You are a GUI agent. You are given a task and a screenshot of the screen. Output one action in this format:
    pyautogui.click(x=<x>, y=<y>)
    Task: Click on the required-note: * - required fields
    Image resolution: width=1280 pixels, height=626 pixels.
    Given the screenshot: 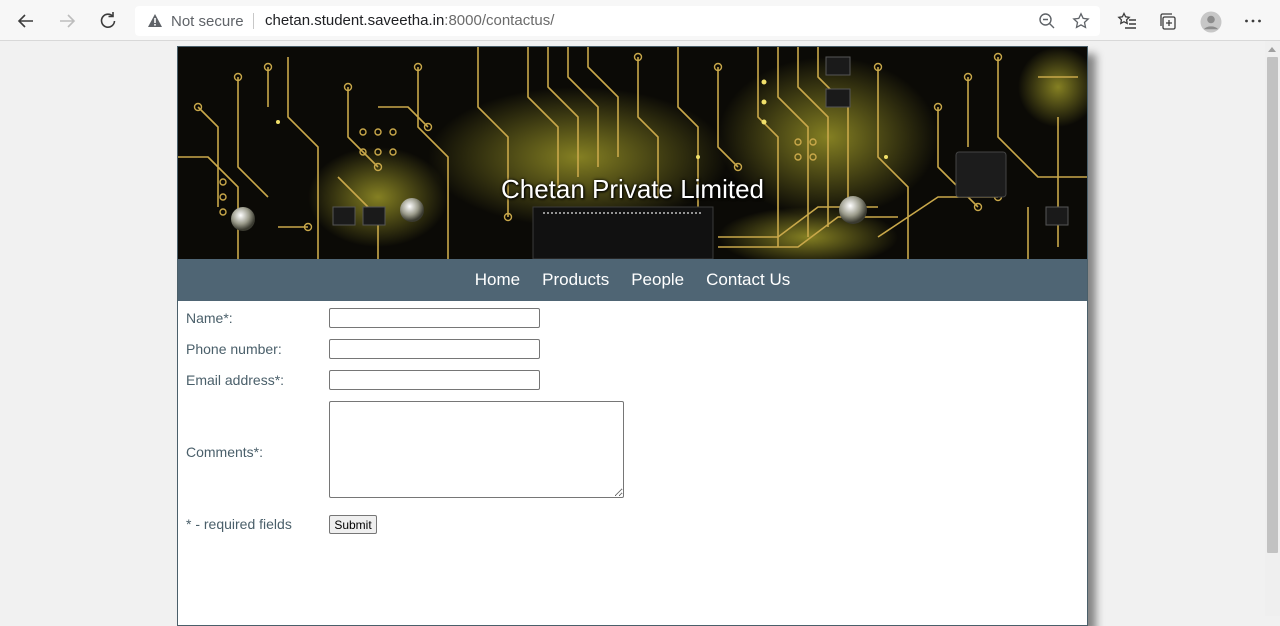 What is the action you would take?
    pyautogui.click(x=239, y=524)
    